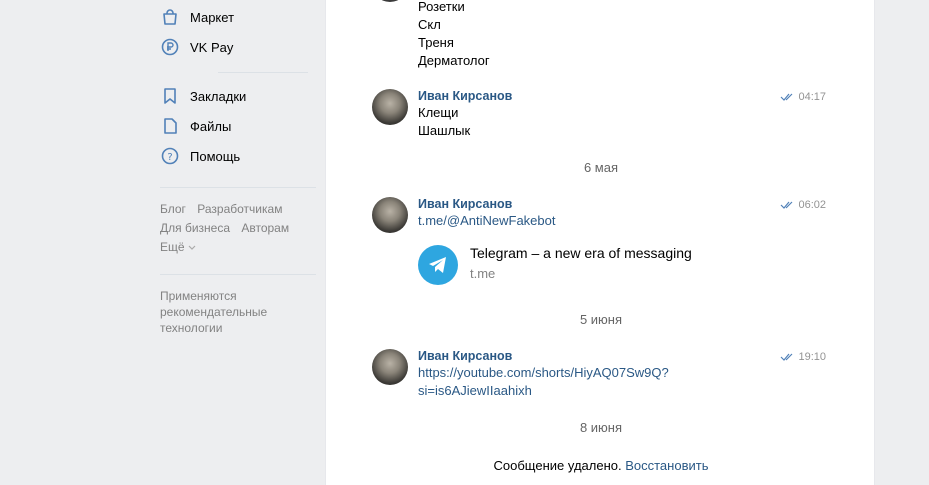 The width and height of the screenshot is (929, 485). I want to click on help-icon: ?, so click(170, 156).